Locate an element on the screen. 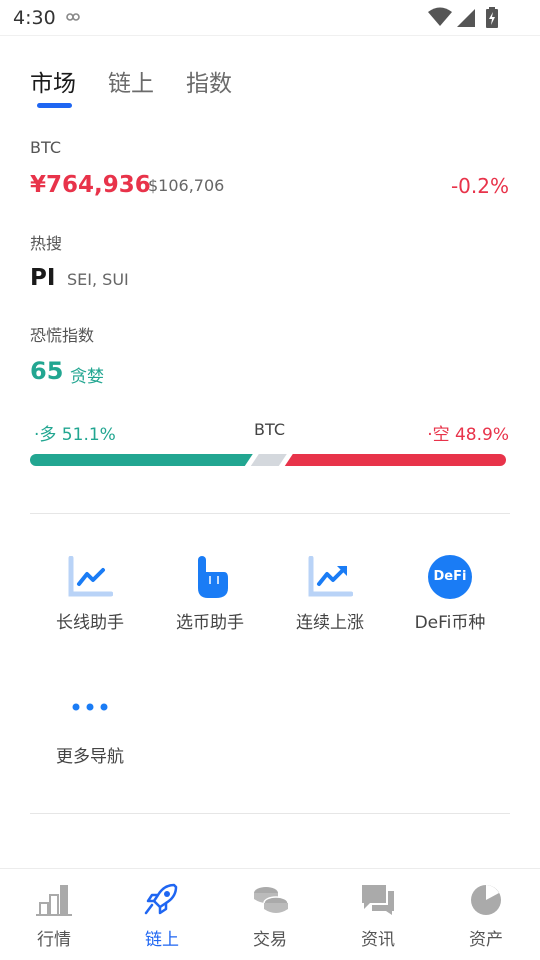 This screenshot has height=960, width=540. bottom-nav-market-label: 行情 is located at coordinates (54, 940).